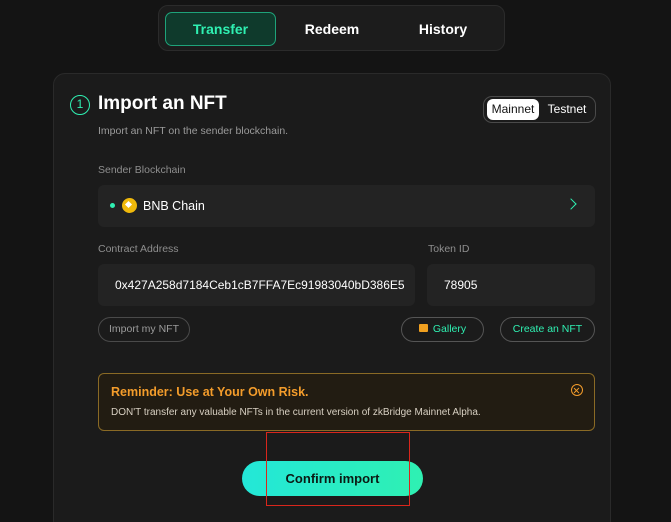 The width and height of the screenshot is (671, 522). Describe the element at coordinates (129, 205) in the screenshot. I see `bnb-chain-logo-icon` at that location.